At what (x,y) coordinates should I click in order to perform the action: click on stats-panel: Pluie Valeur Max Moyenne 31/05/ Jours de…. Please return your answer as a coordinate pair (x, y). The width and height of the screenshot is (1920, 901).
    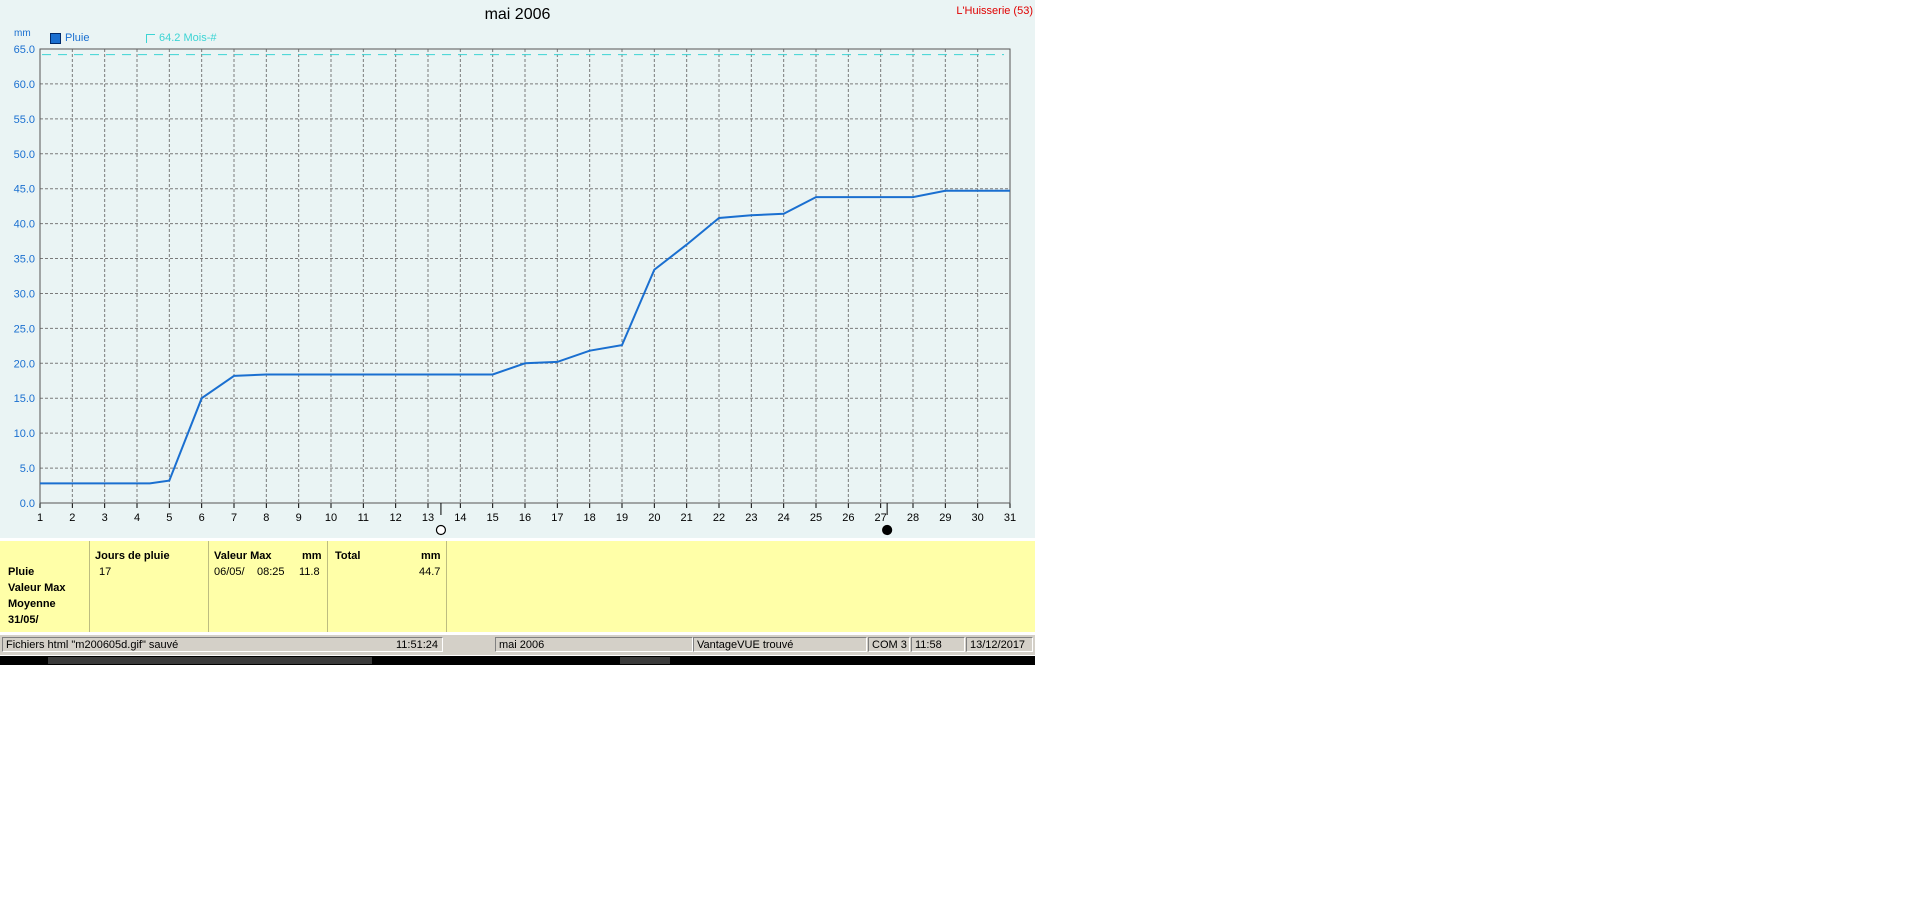
    Looking at the image, I should click on (517, 586).